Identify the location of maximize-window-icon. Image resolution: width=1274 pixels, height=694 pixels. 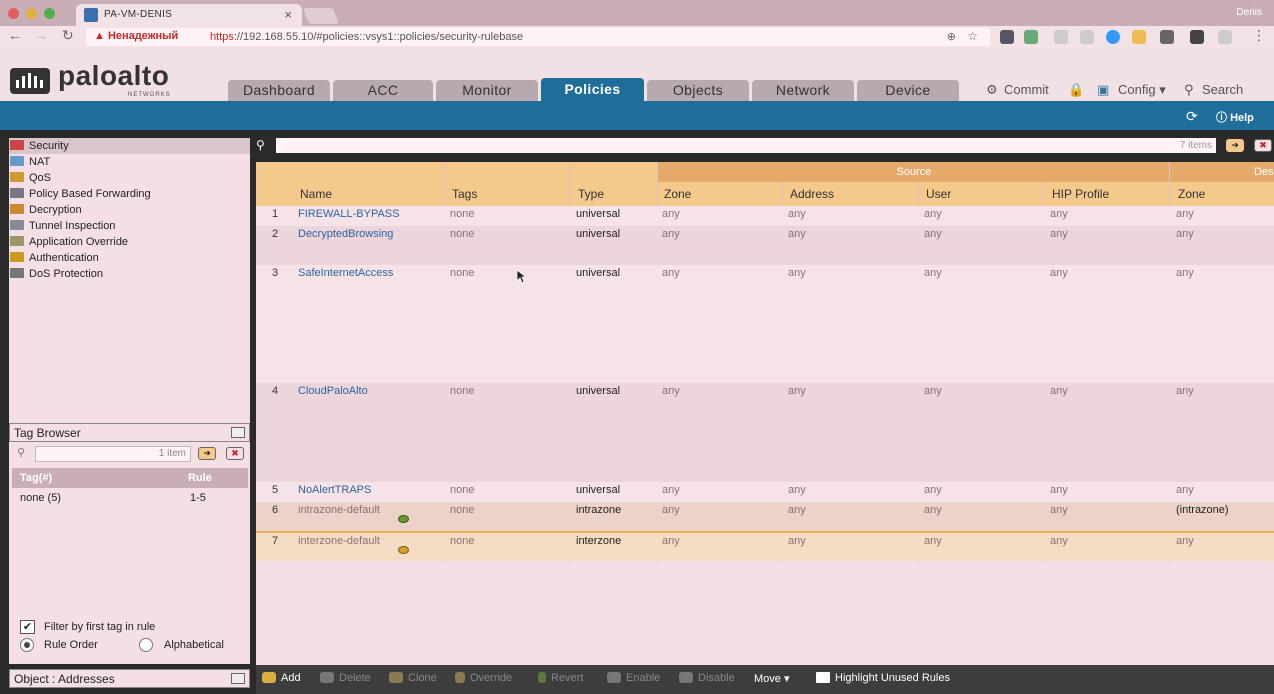
(49, 13).